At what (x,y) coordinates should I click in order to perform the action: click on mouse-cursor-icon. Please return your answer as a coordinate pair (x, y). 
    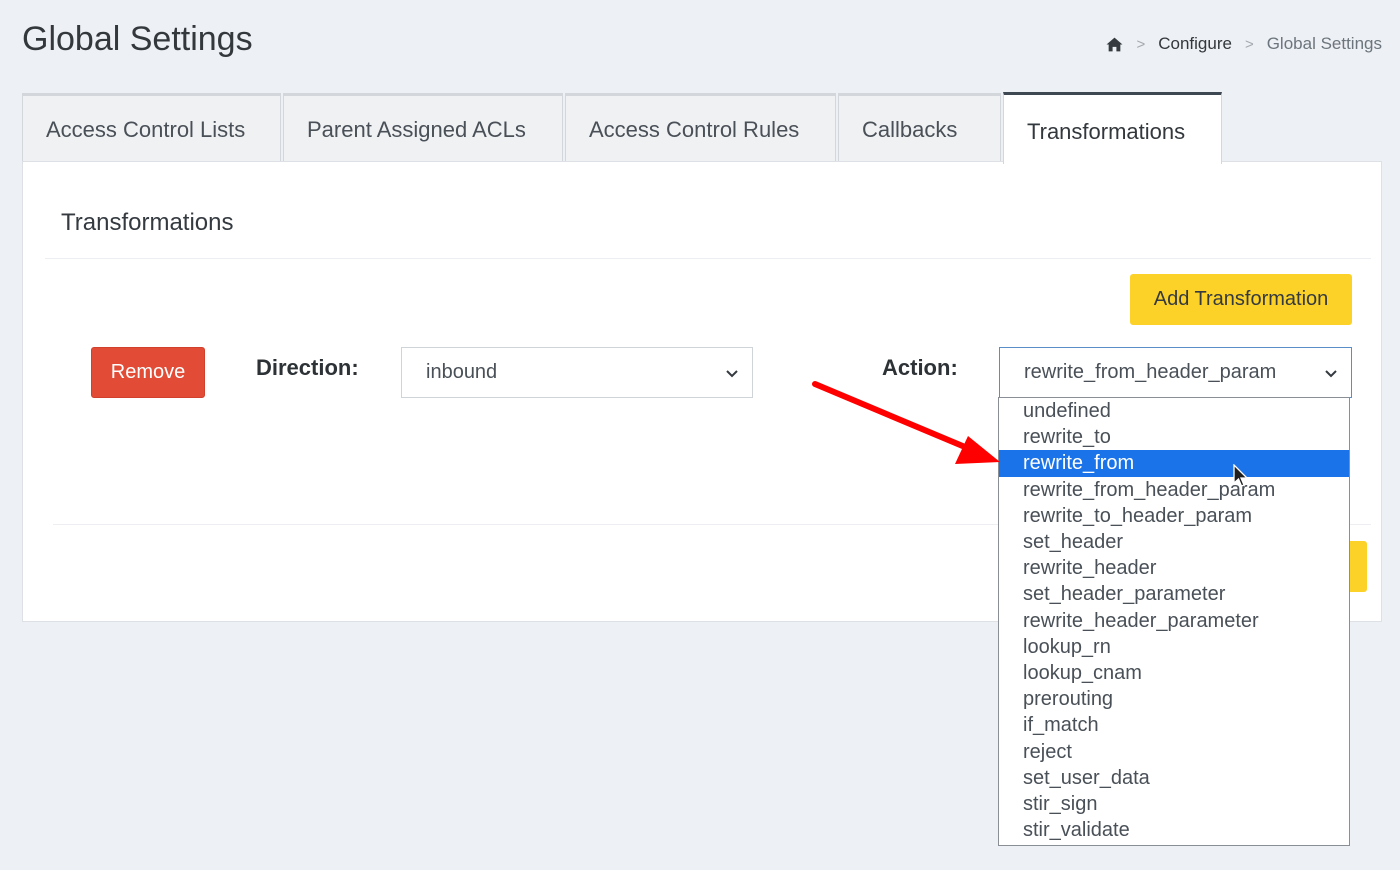
    Looking at the image, I should click on (1241, 475).